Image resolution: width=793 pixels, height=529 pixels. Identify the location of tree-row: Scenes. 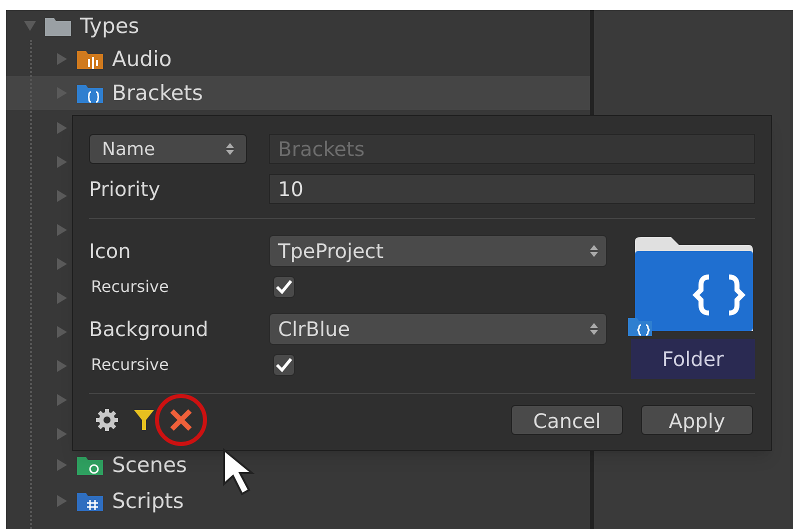
(298, 465).